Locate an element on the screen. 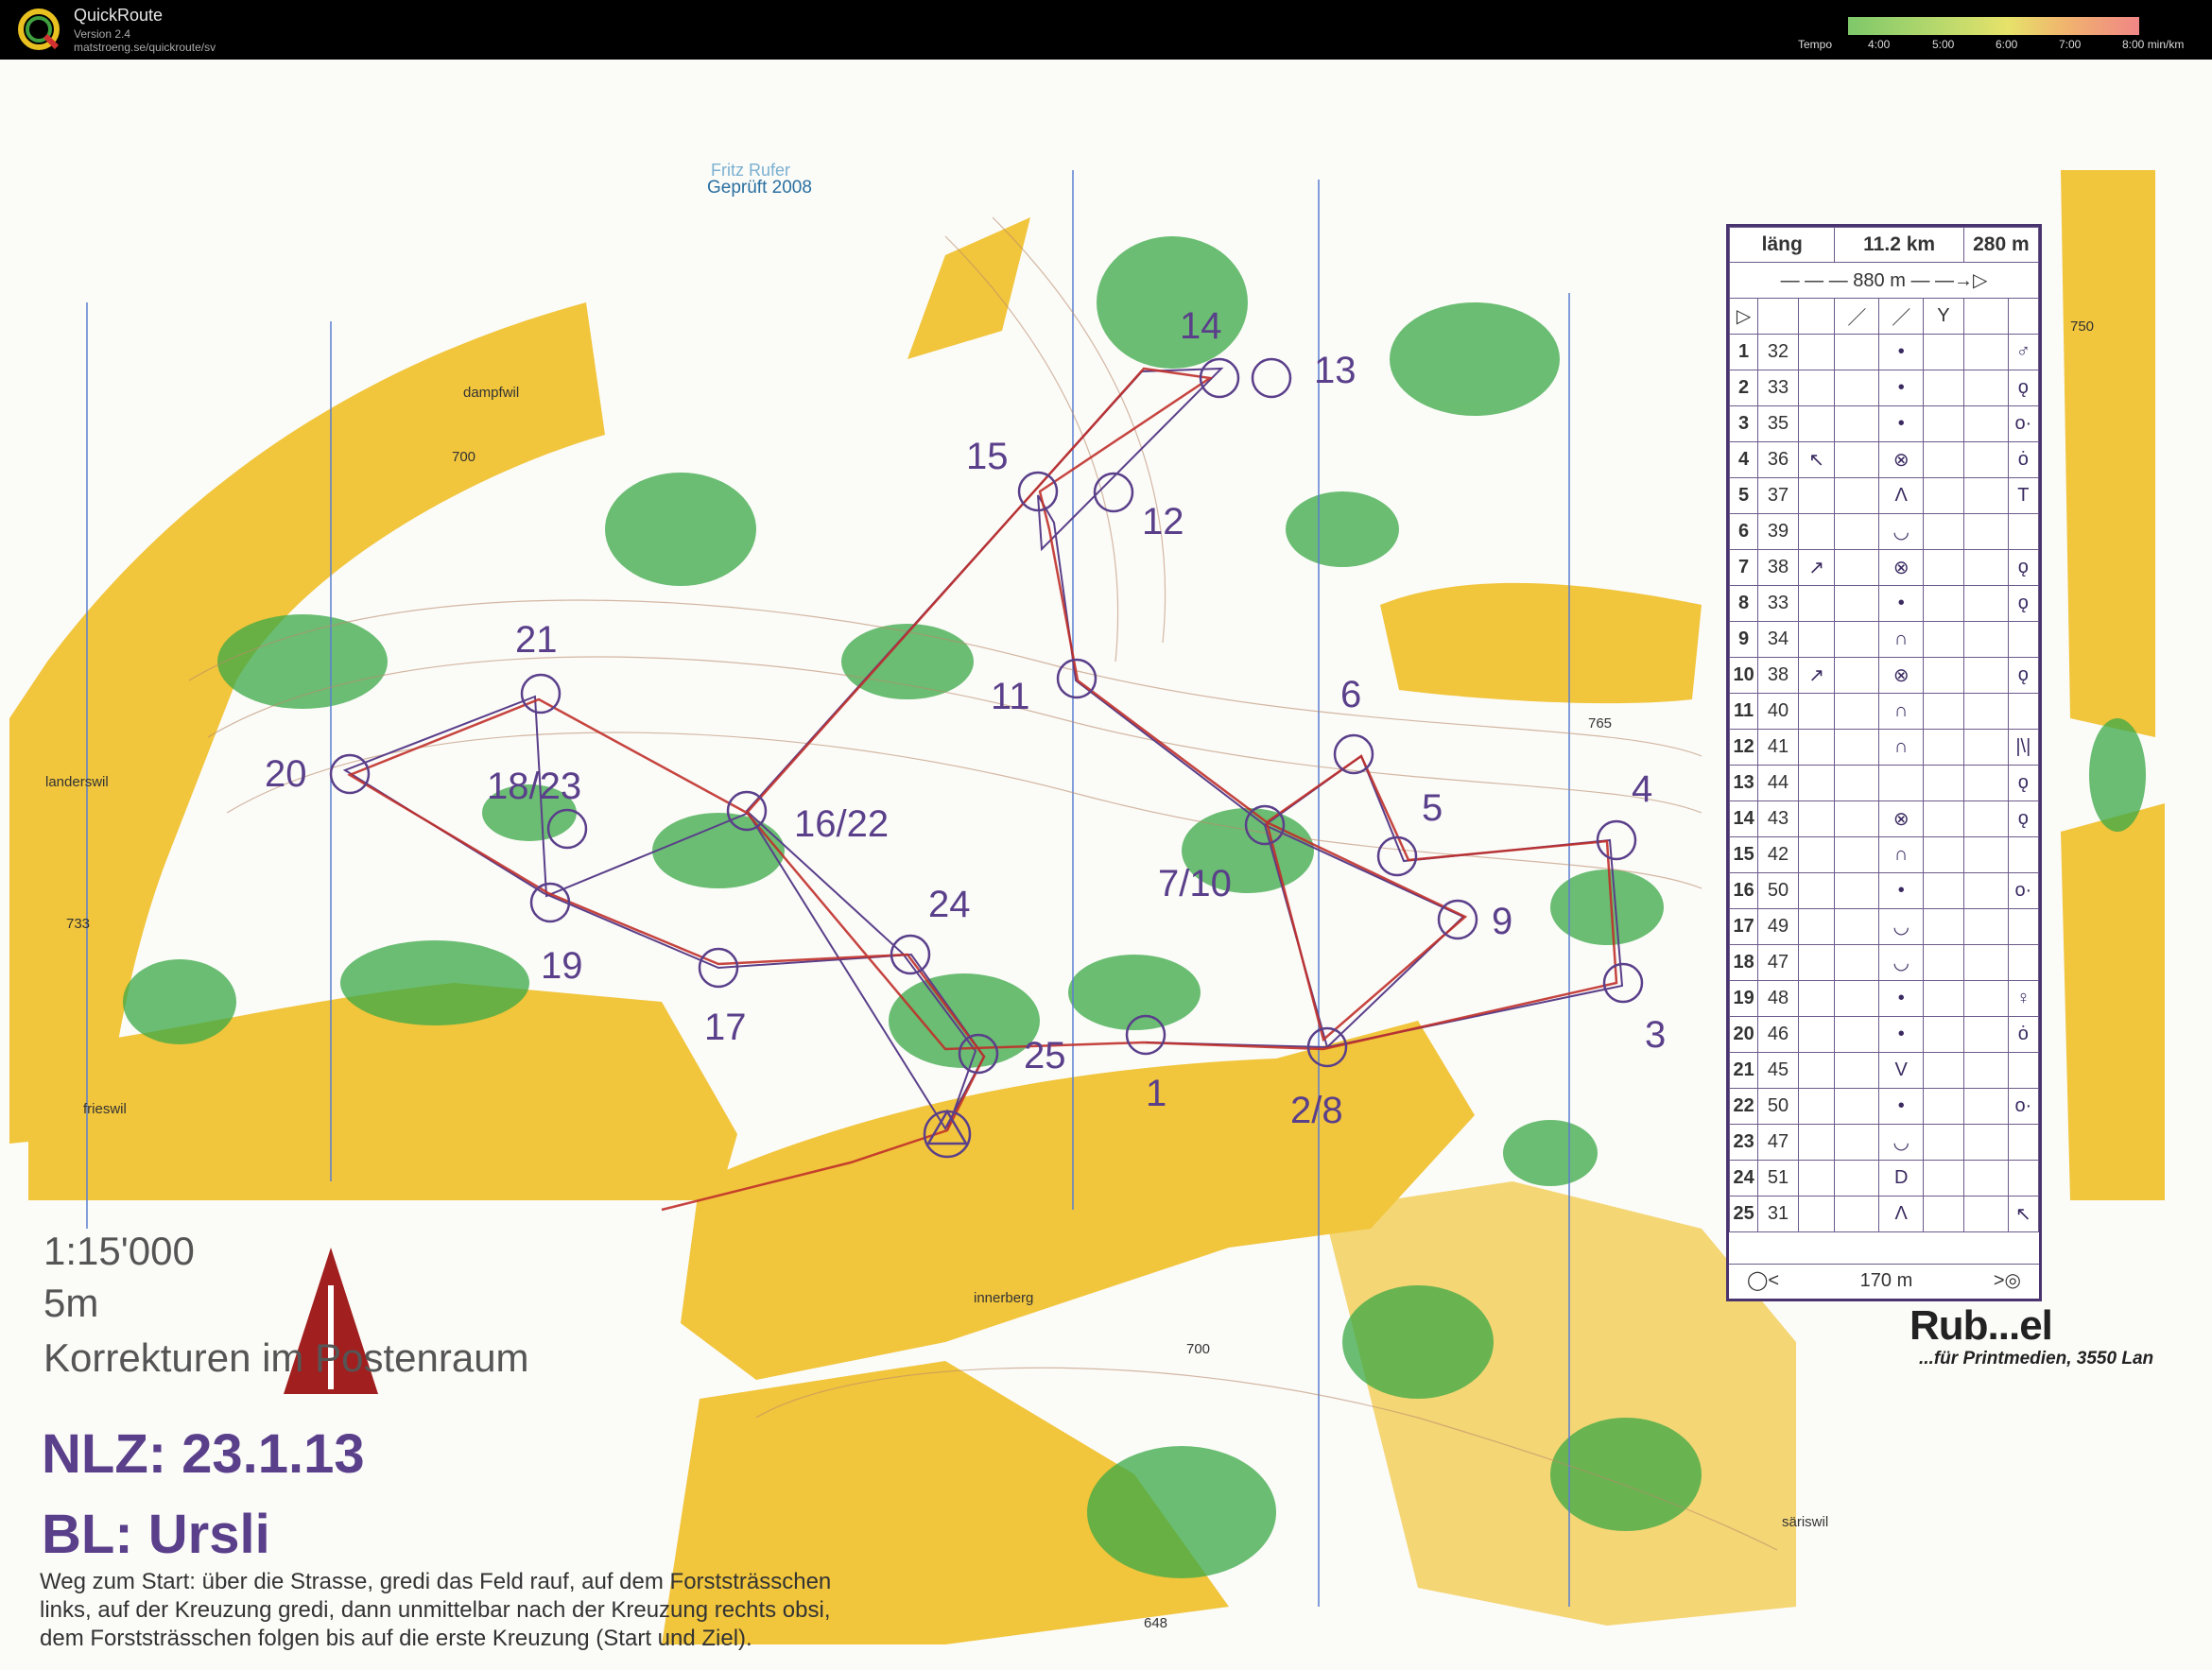 The height and width of the screenshot is (1670, 2212). finish-distance-row: ◯< 170 m >◎ is located at coordinates (1884, 1281).